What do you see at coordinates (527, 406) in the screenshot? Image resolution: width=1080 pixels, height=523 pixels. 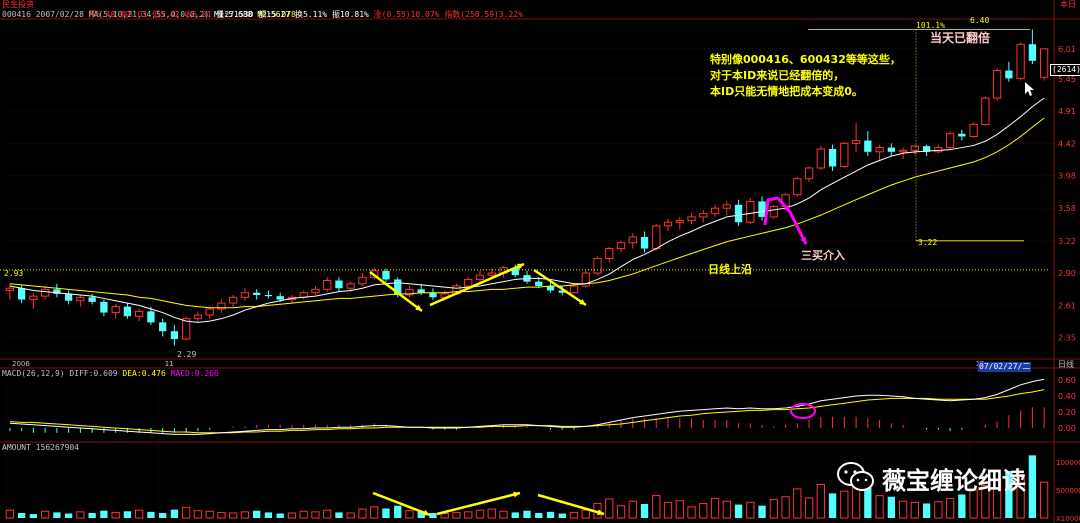 I see `diff-line` at bounding box center [527, 406].